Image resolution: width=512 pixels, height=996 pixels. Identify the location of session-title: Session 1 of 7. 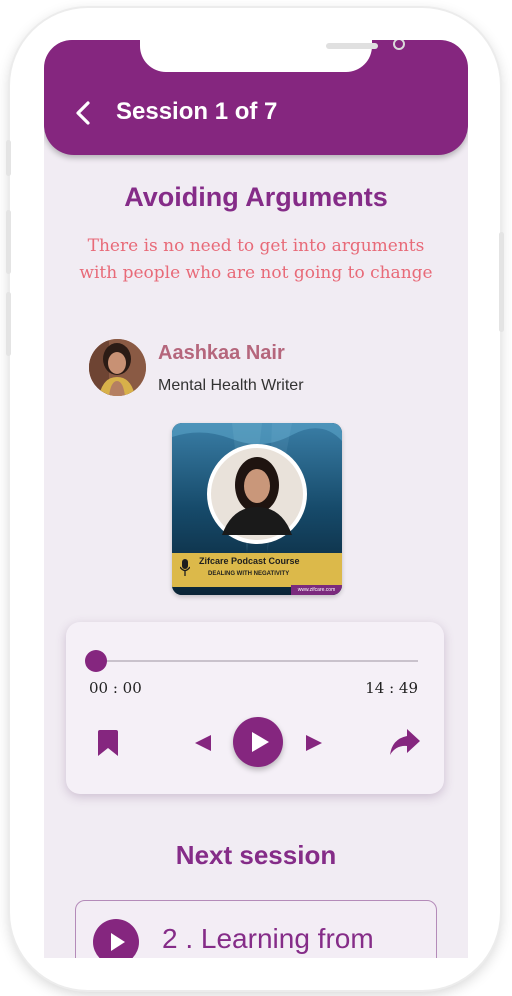
(197, 111).